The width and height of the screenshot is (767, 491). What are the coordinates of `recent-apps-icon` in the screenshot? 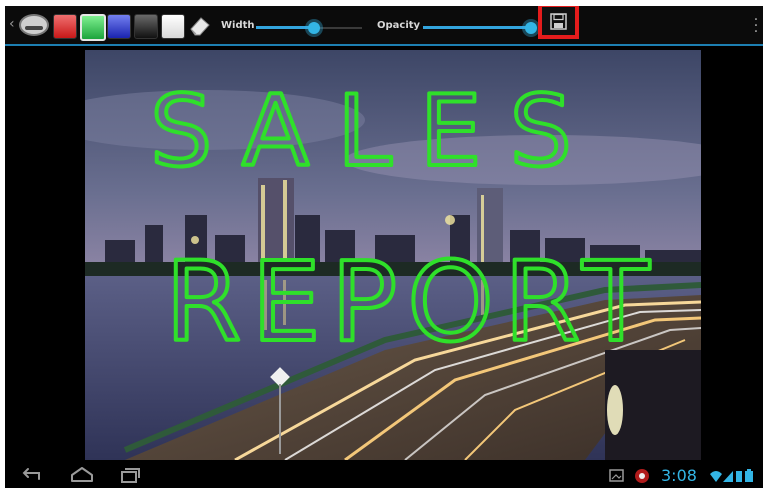 It's located at (130, 475).